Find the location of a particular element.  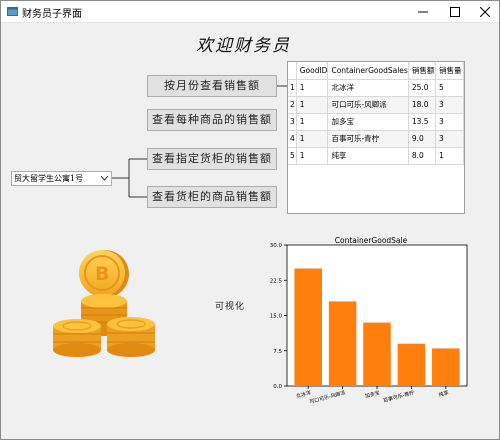

y-tick-label: 0.0 is located at coordinates (277, 387).